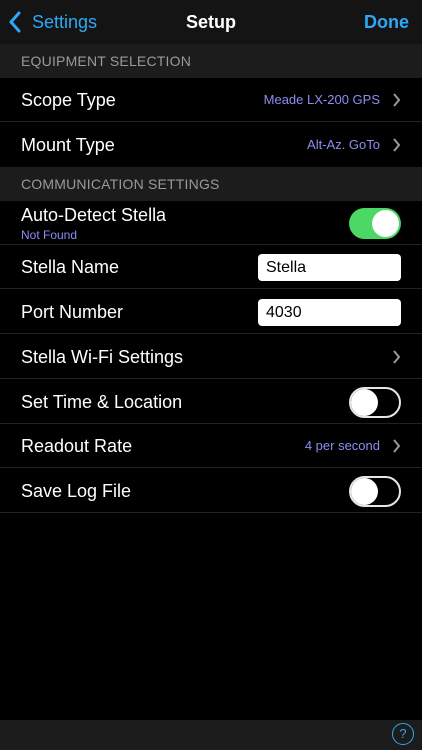  What do you see at coordinates (76, 491) in the screenshot?
I see `save-log-file-label: Save Log File` at bounding box center [76, 491].